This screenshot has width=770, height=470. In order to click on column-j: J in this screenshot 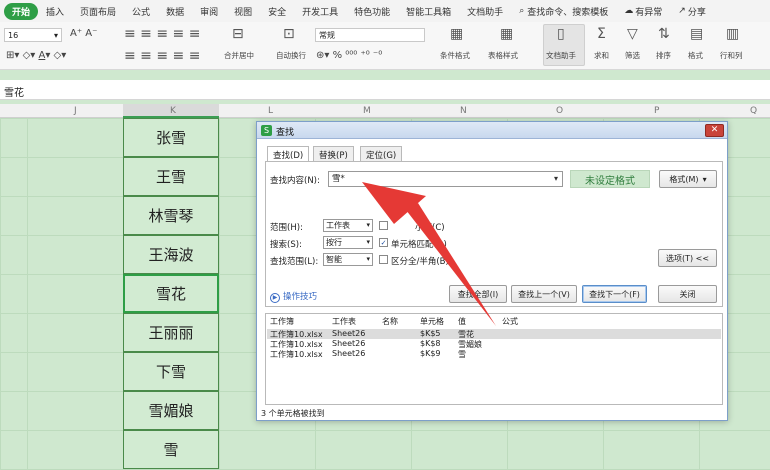, I will do `click(75, 111)`.